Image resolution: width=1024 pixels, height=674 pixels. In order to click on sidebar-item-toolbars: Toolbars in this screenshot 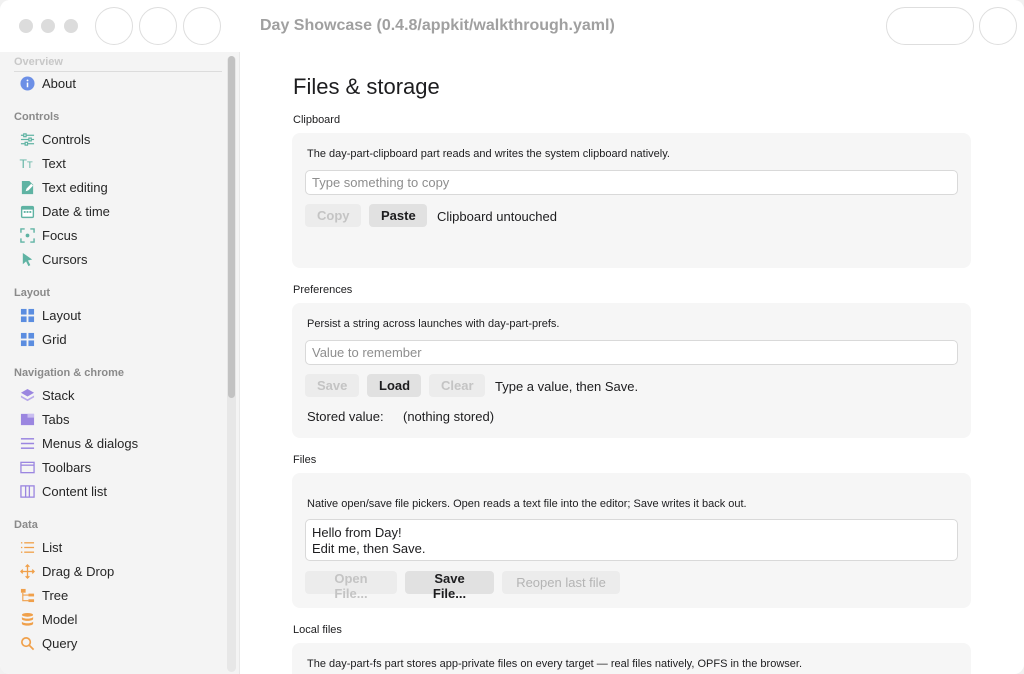, I will do `click(117, 467)`.